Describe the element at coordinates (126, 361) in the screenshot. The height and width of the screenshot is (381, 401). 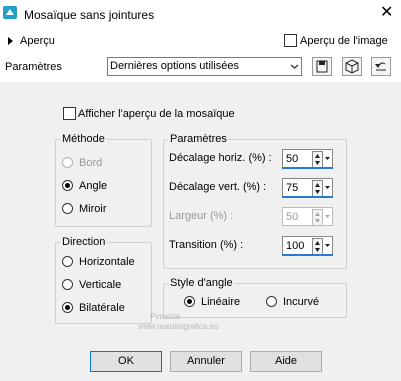
I see `ok-button: OK` at that location.